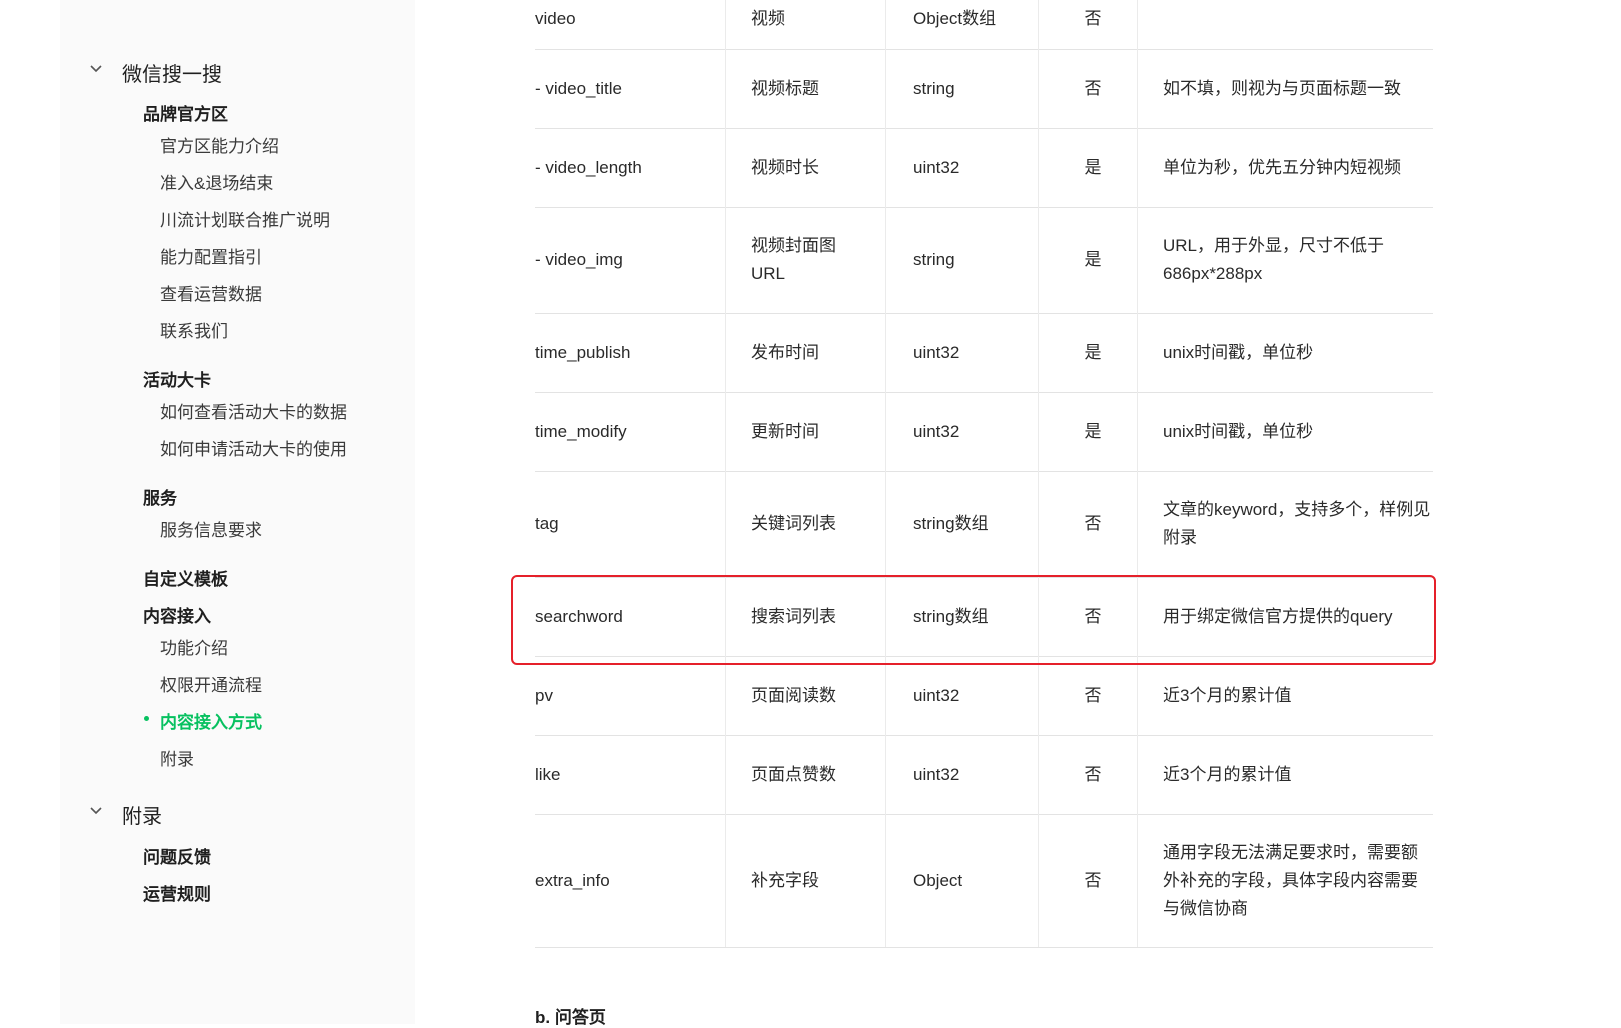 The height and width of the screenshot is (1028, 1621). Describe the element at coordinates (211, 722) in the screenshot. I see `sidebar-item-label: 内容接入方式` at that location.